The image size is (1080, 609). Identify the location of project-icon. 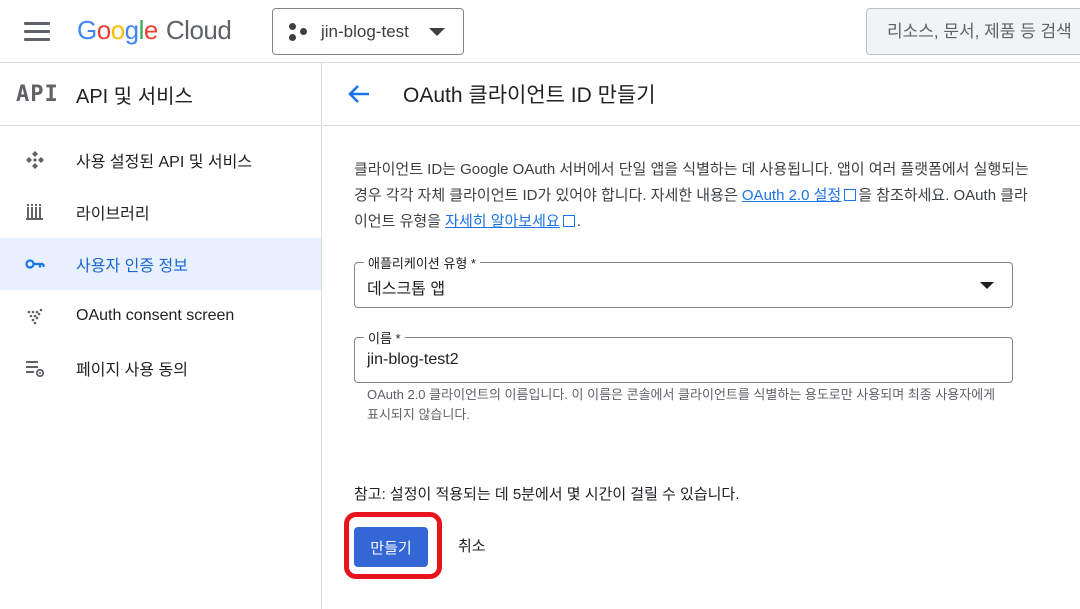
(299, 32).